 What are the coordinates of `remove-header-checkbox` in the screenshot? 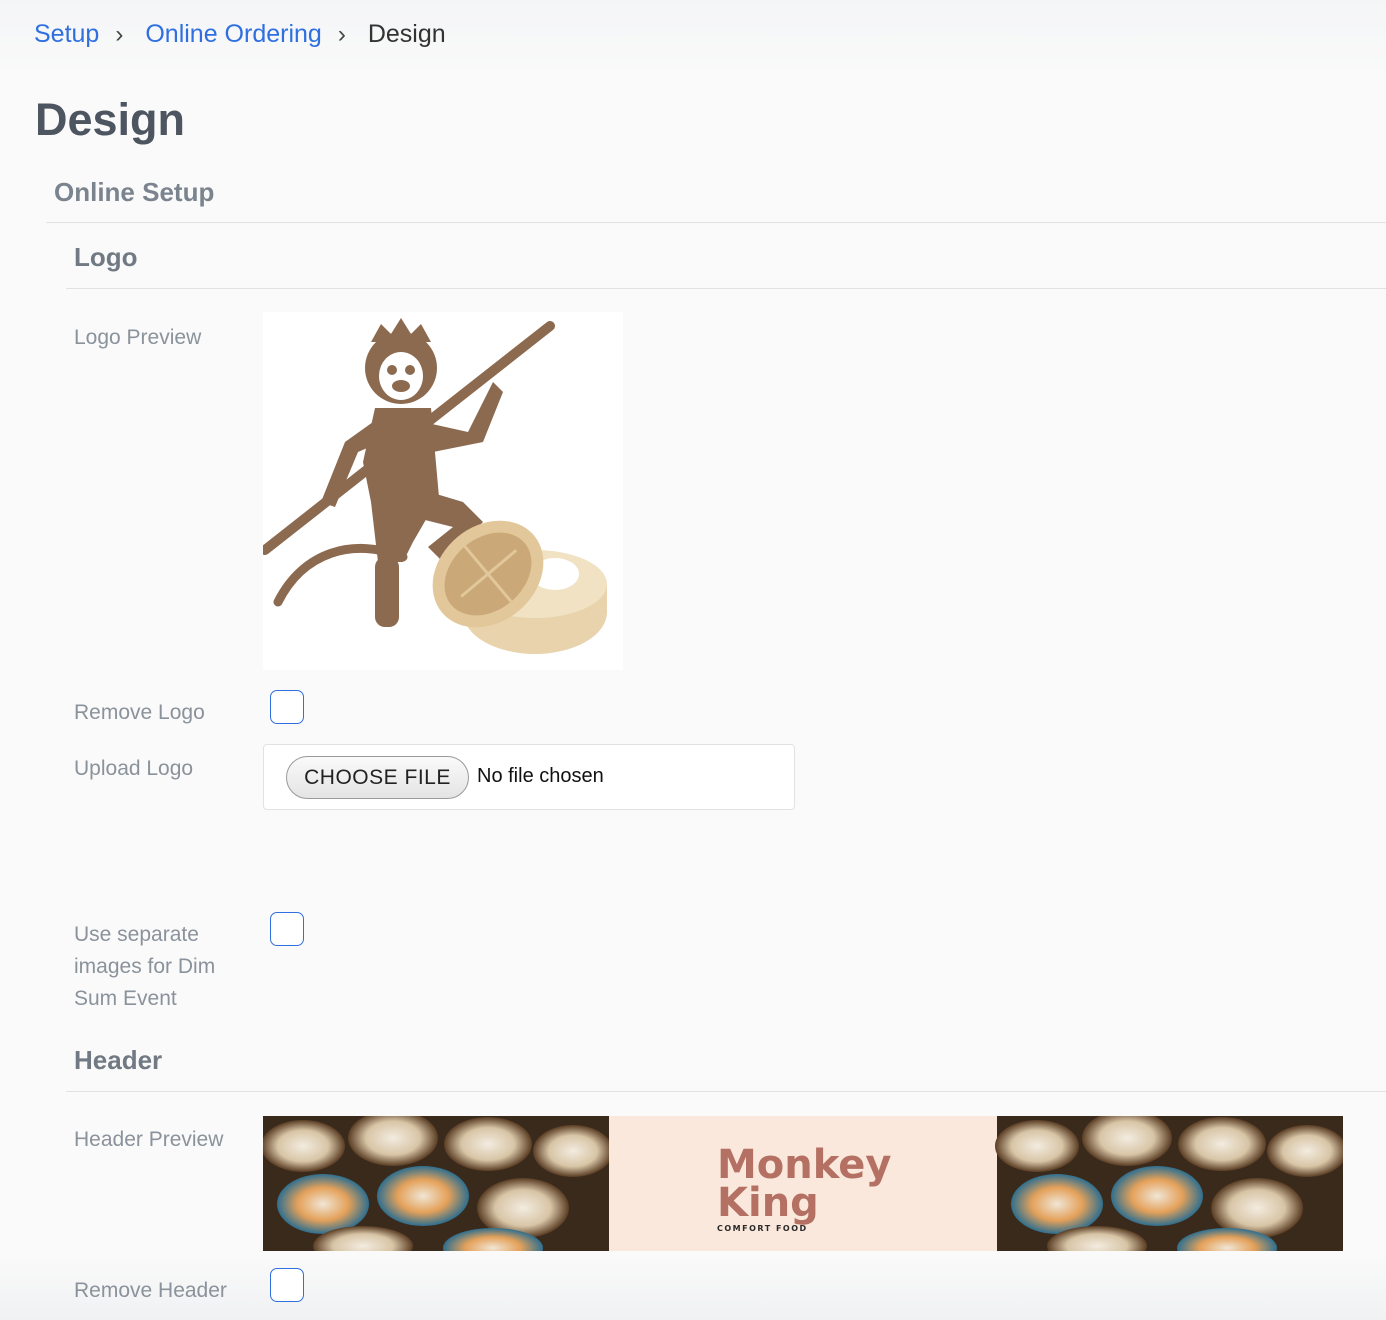 It's located at (287, 1285).